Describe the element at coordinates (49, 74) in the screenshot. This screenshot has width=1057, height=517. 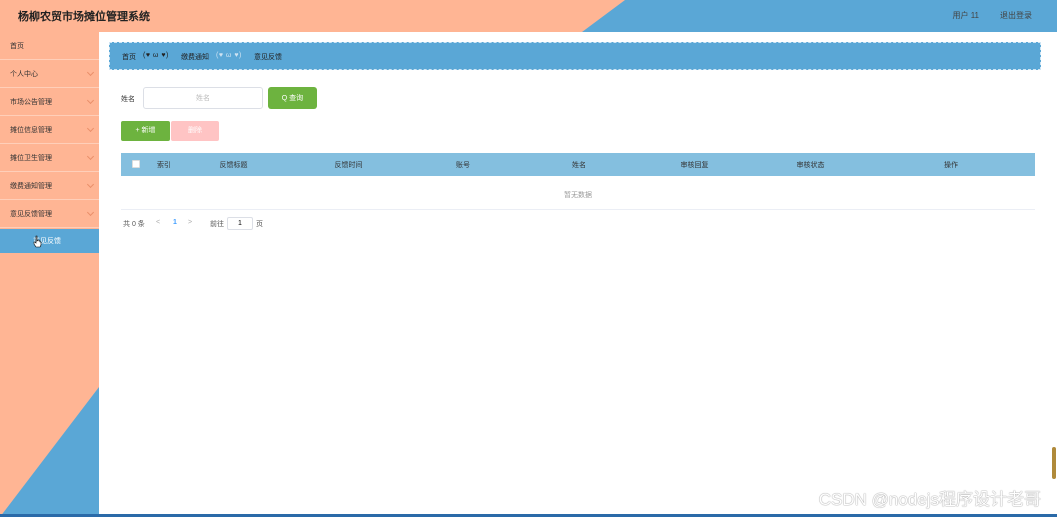
I see `sidebar-item-profile: 个人中心` at that location.